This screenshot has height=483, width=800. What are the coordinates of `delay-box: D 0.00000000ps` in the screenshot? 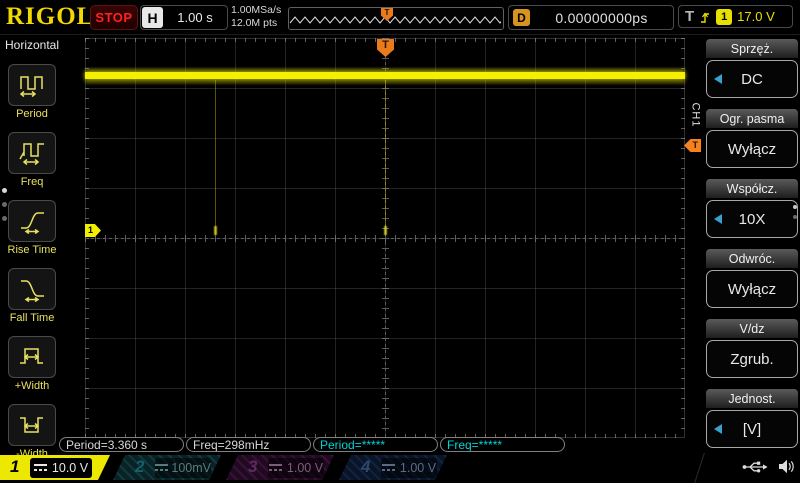 It's located at (591, 17).